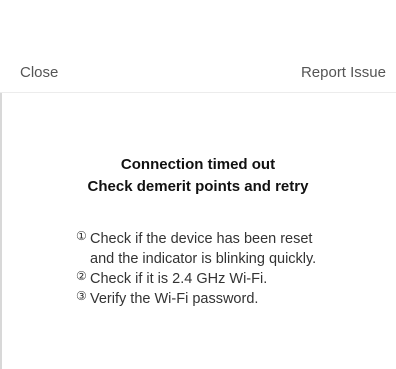  Describe the element at coordinates (179, 279) in the screenshot. I see `step-text-2: Check if it is 2.4 GHz Wi-Fi.` at that location.